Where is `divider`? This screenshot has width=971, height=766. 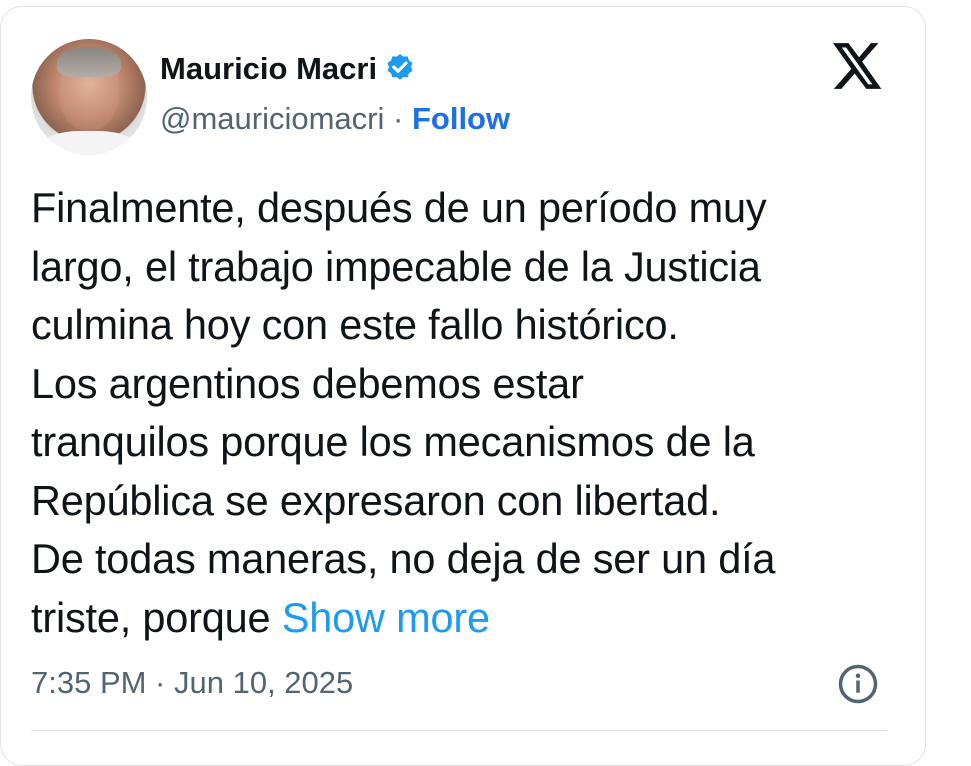 divider is located at coordinates (459, 730).